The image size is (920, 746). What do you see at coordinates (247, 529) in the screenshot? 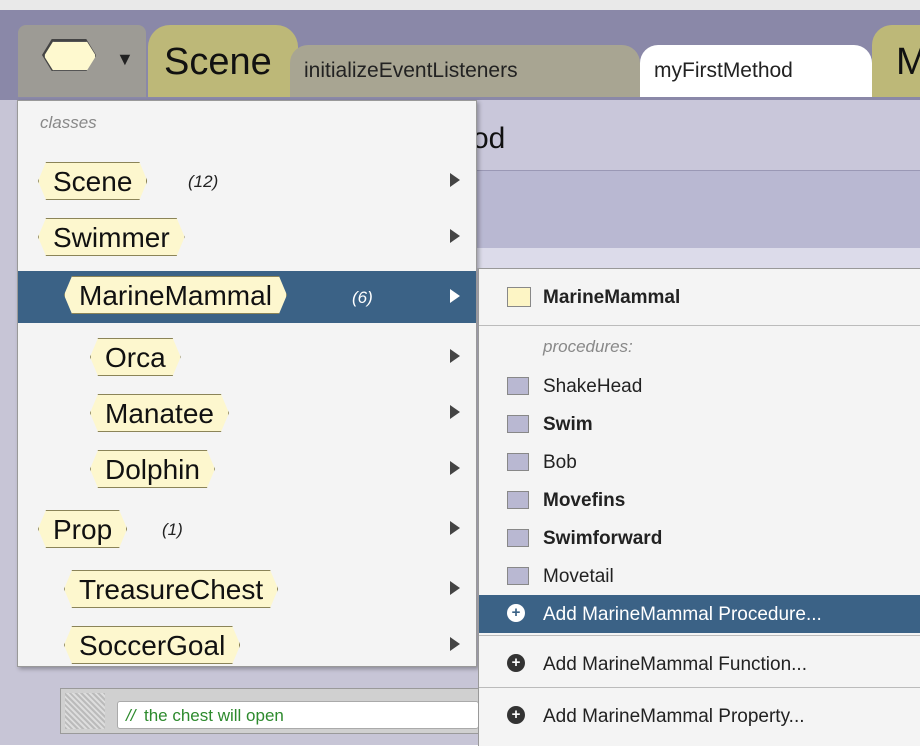
I see `class-item-prop: Prop (1)` at bounding box center [247, 529].